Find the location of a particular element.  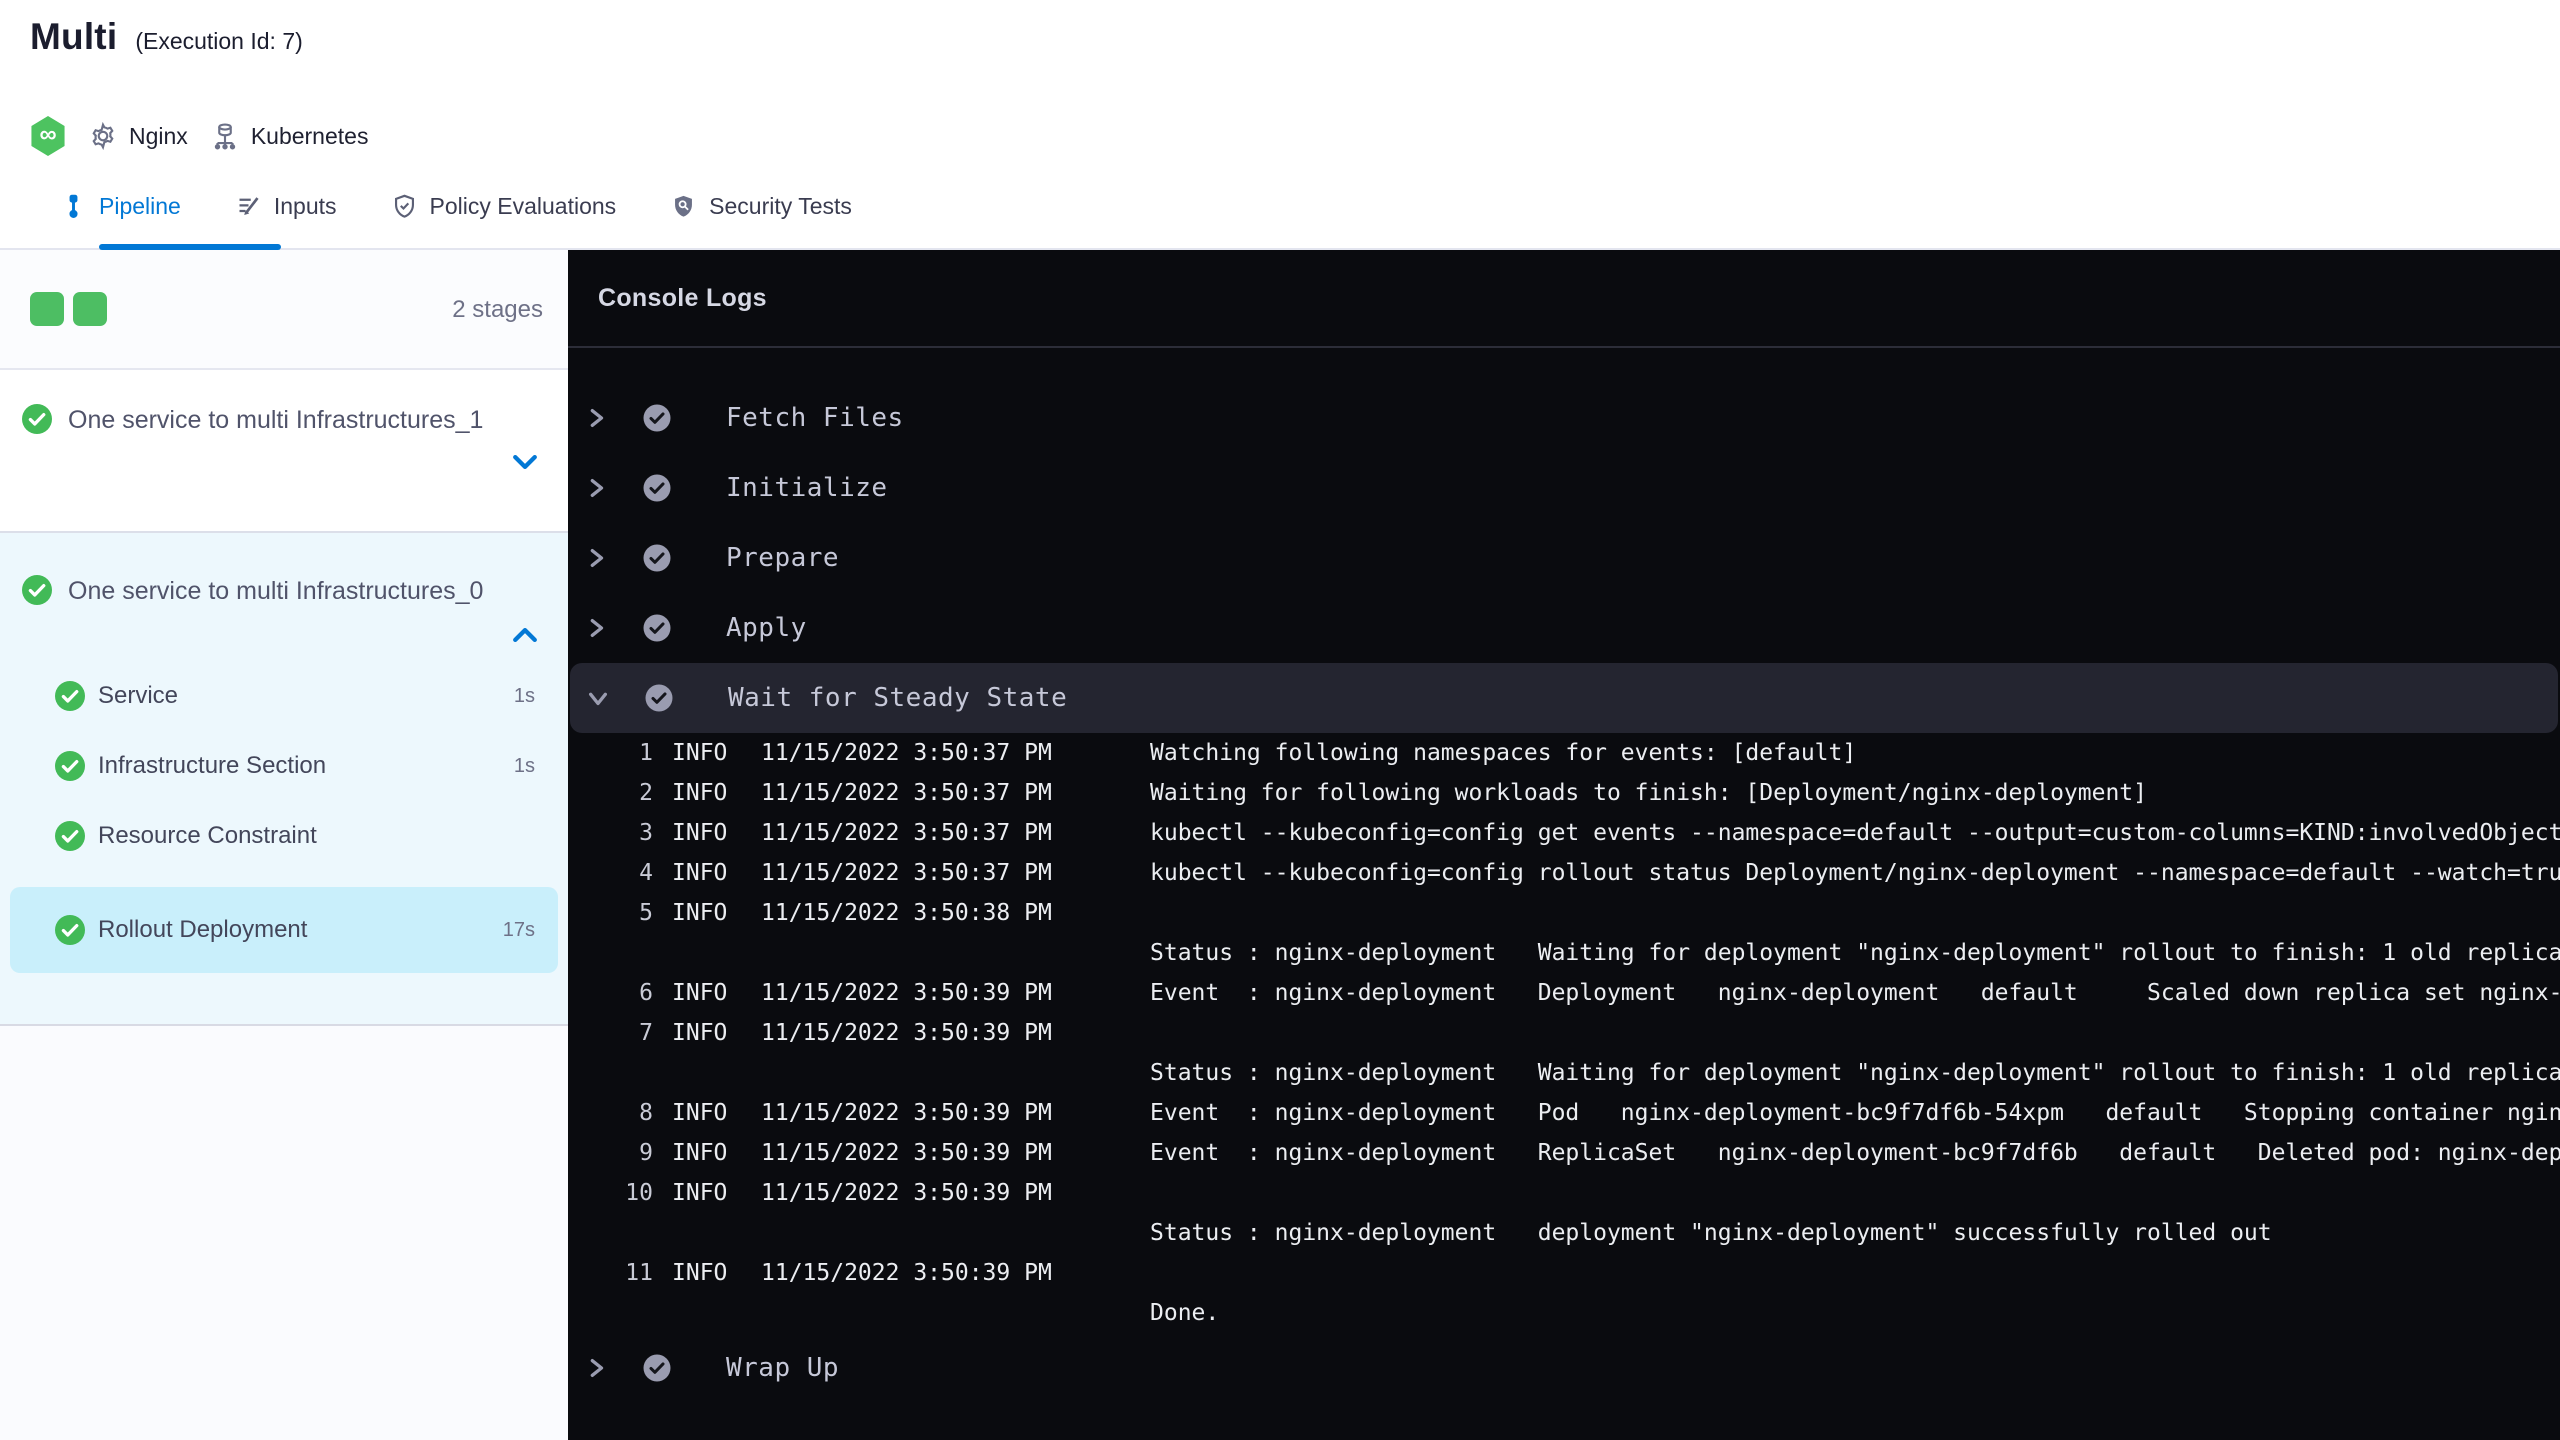

stage-status-squares is located at coordinates (68, 309).